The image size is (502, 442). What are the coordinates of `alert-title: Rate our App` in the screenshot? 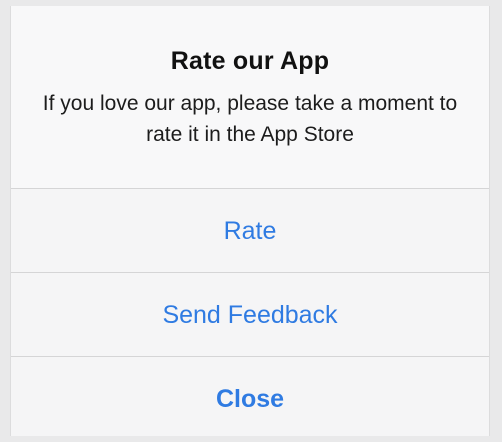 It's located at (250, 61).